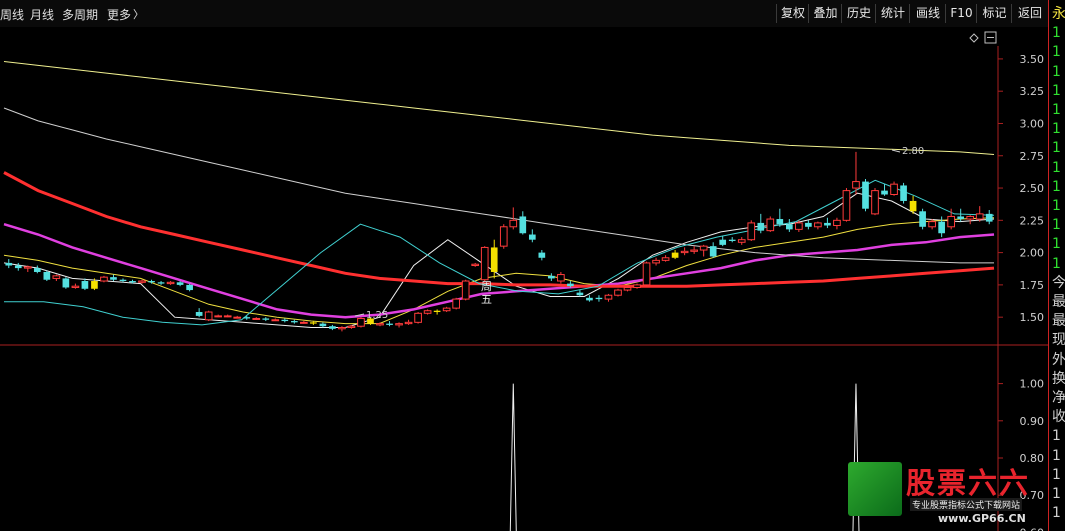  I want to click on sidebar-quote-char: 外, so click(1058, 359).